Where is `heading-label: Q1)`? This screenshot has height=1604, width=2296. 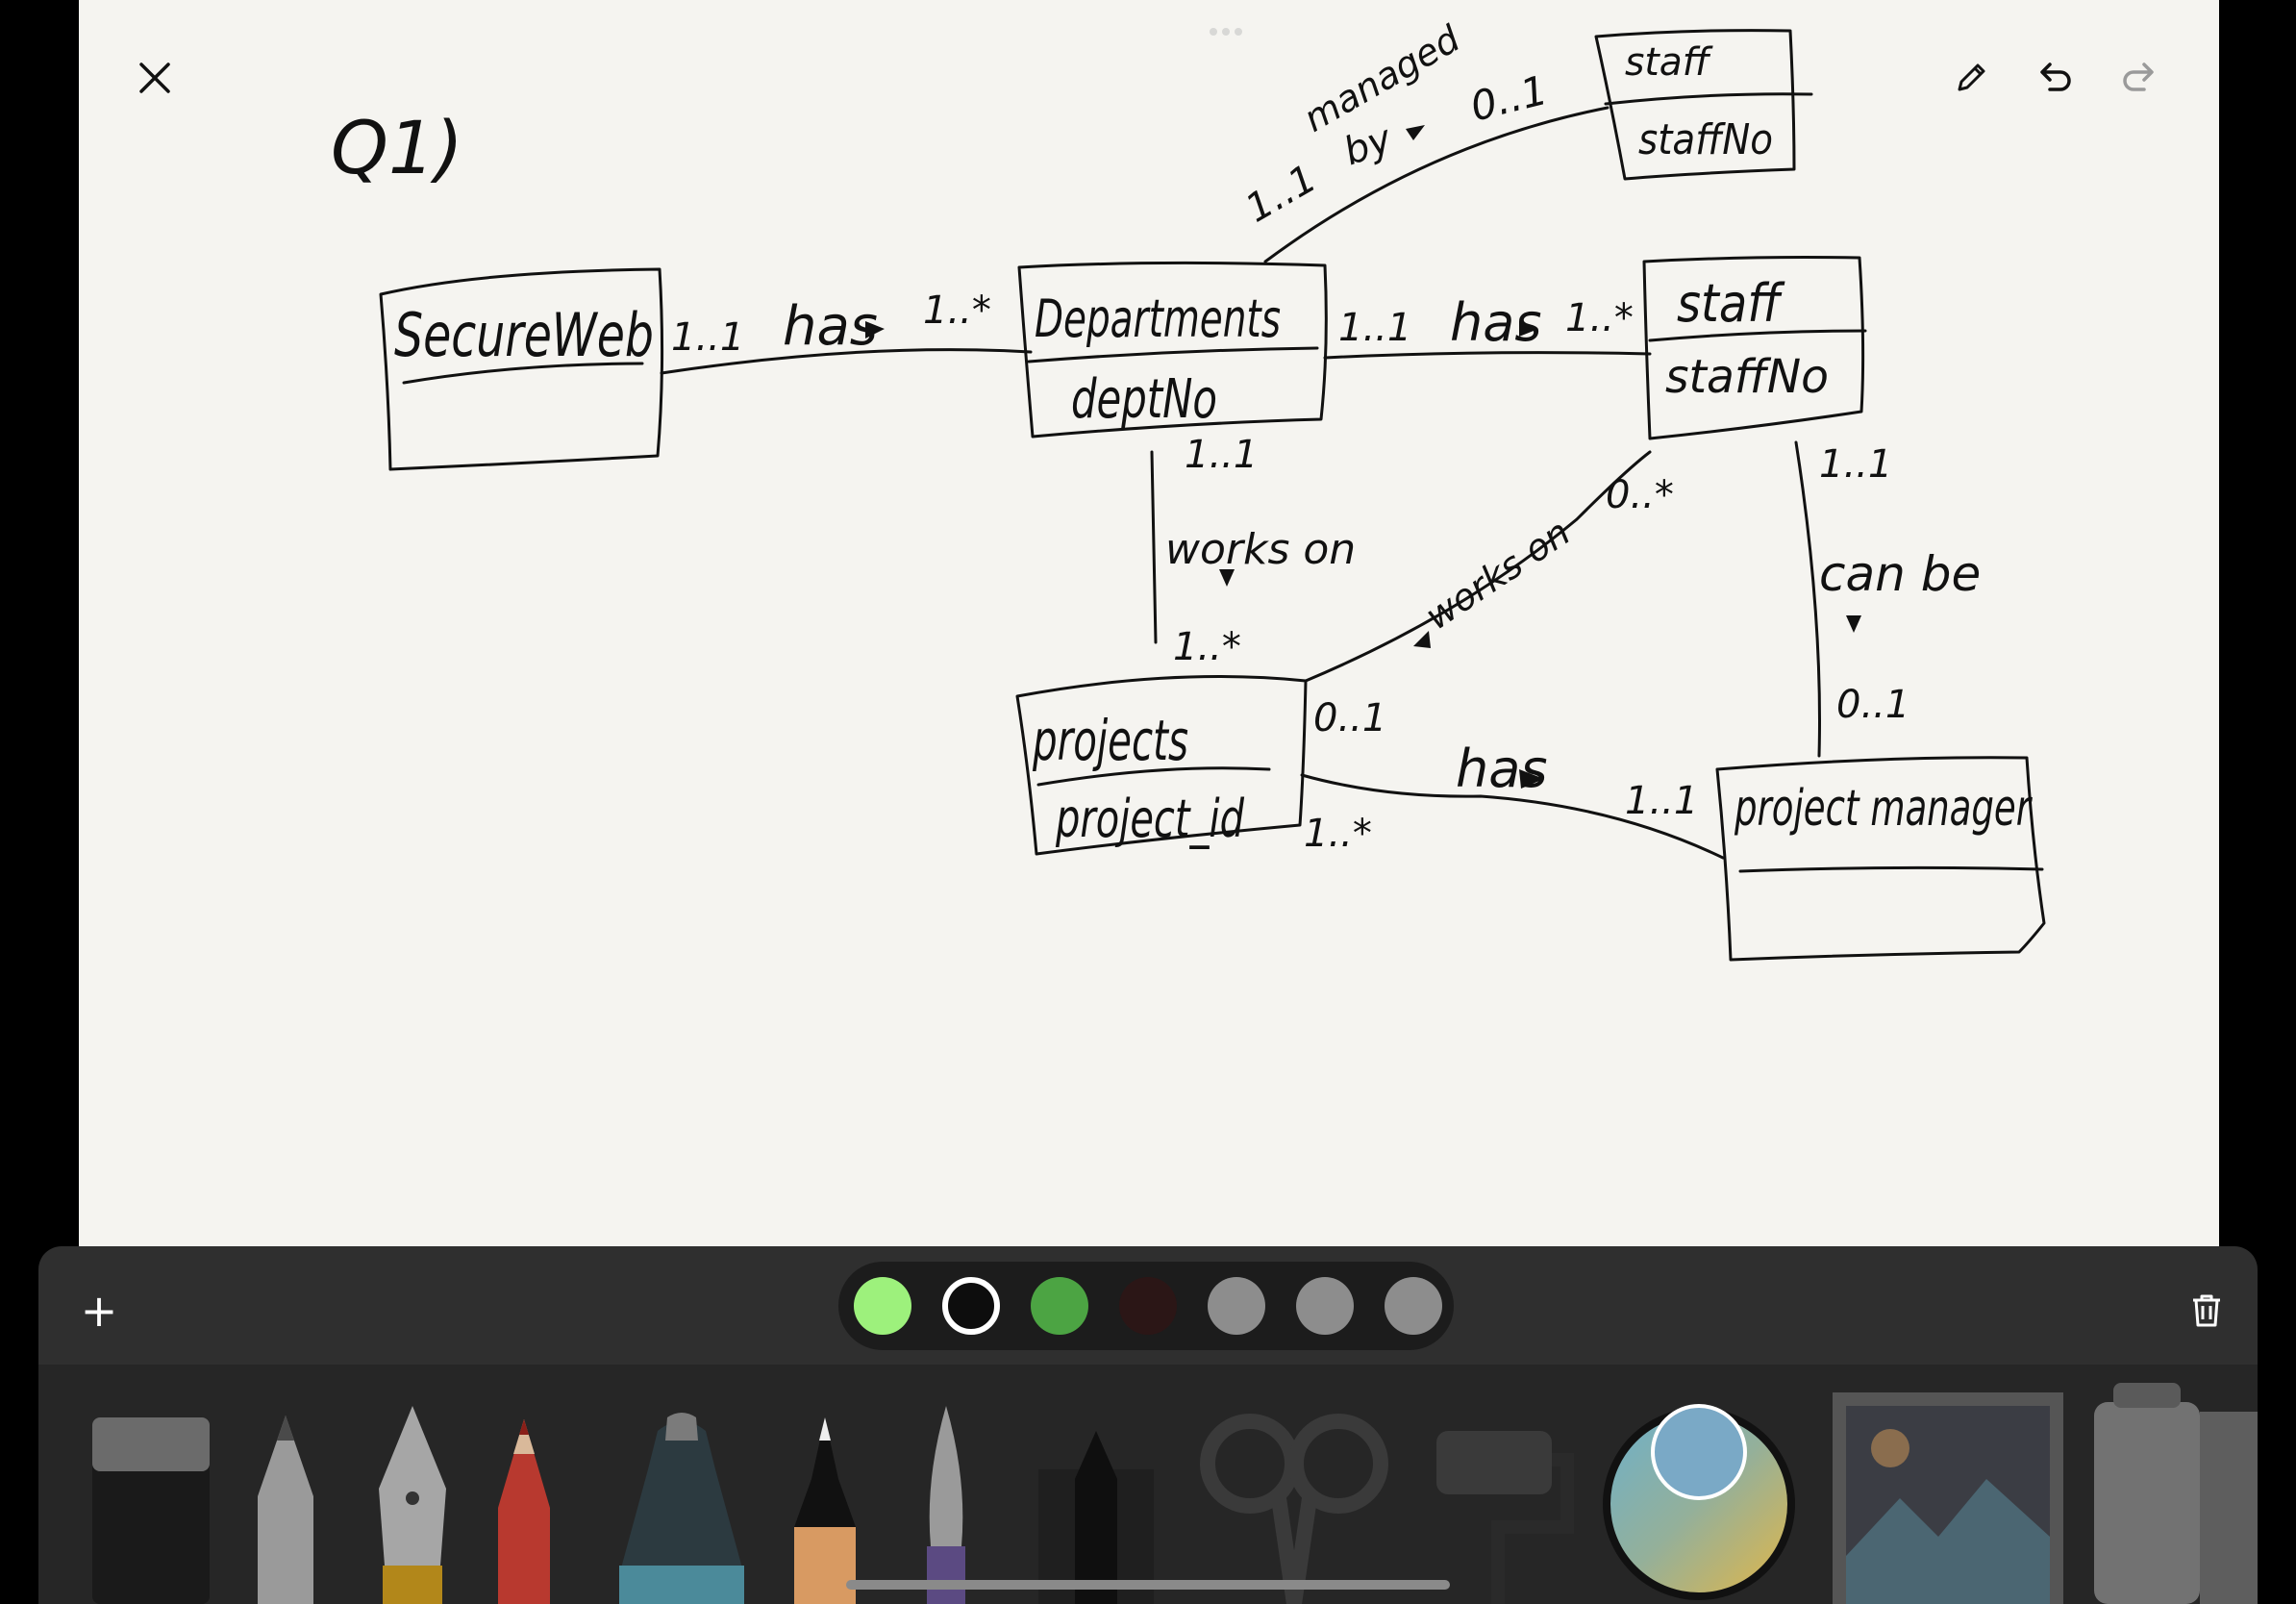
heading-label: Q1) is located at coordinates (397, 147).